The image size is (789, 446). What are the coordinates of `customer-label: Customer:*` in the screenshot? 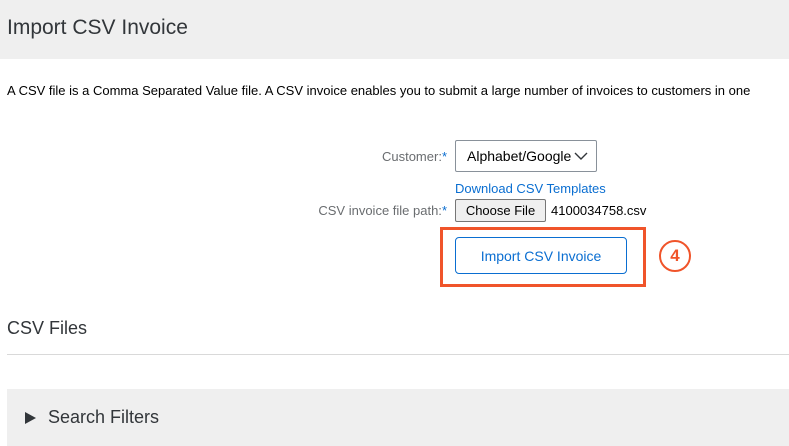 It's located at (414, 156).